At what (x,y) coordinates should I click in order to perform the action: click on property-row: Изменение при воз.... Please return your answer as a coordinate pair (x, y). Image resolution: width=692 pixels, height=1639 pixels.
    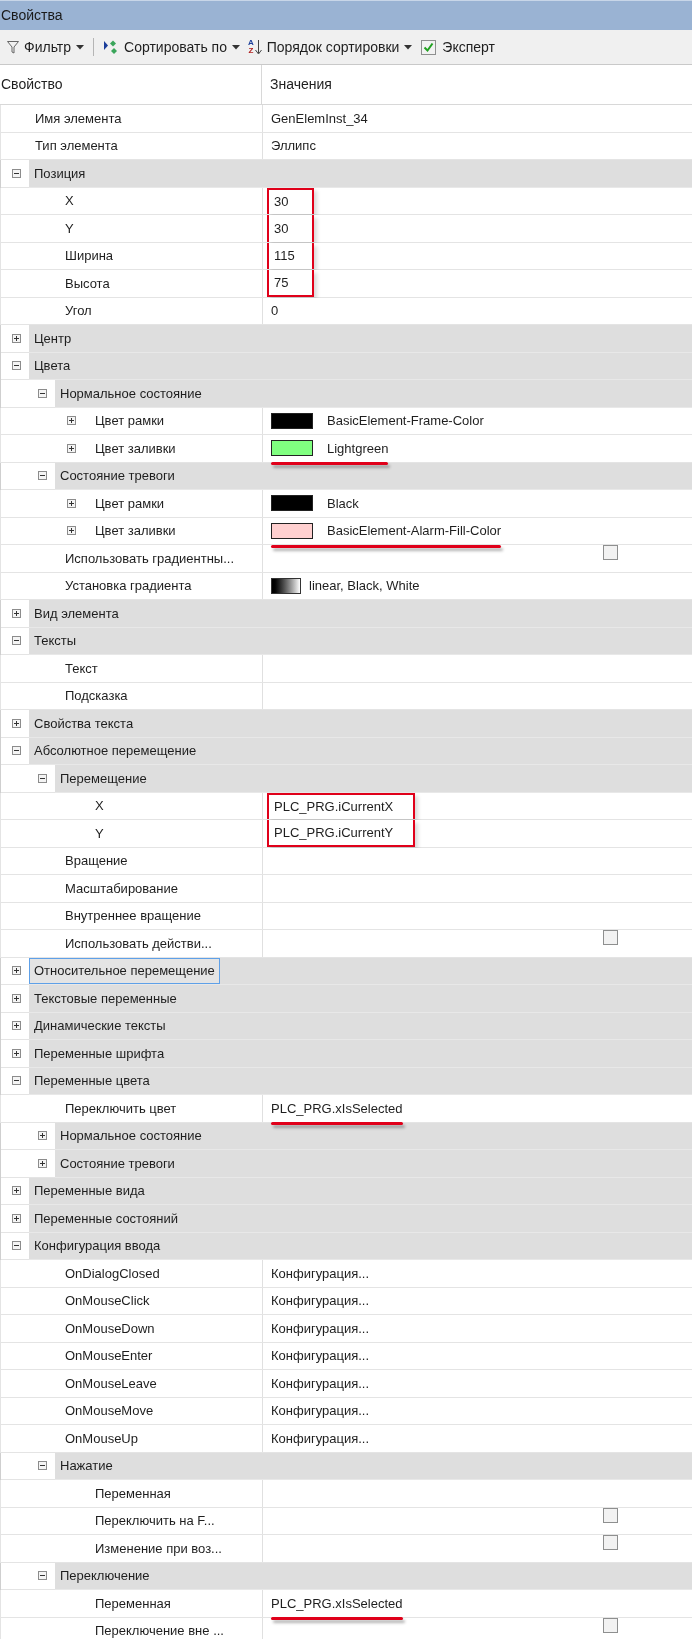
    Looking at the image, I should click on (346, 1549).